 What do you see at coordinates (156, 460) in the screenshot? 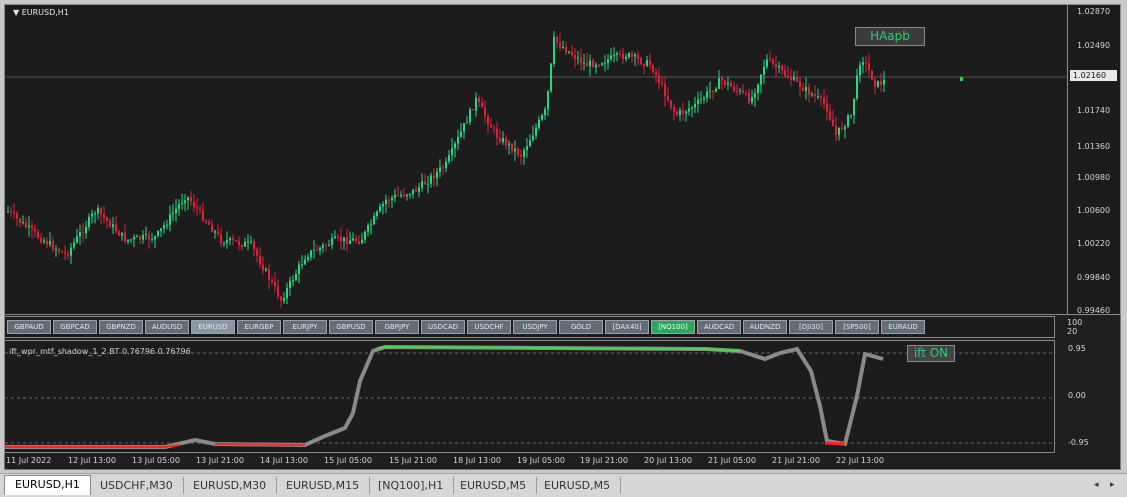
I see `time-label: 13 Jul 05:00` at bounding box center [156, 460].